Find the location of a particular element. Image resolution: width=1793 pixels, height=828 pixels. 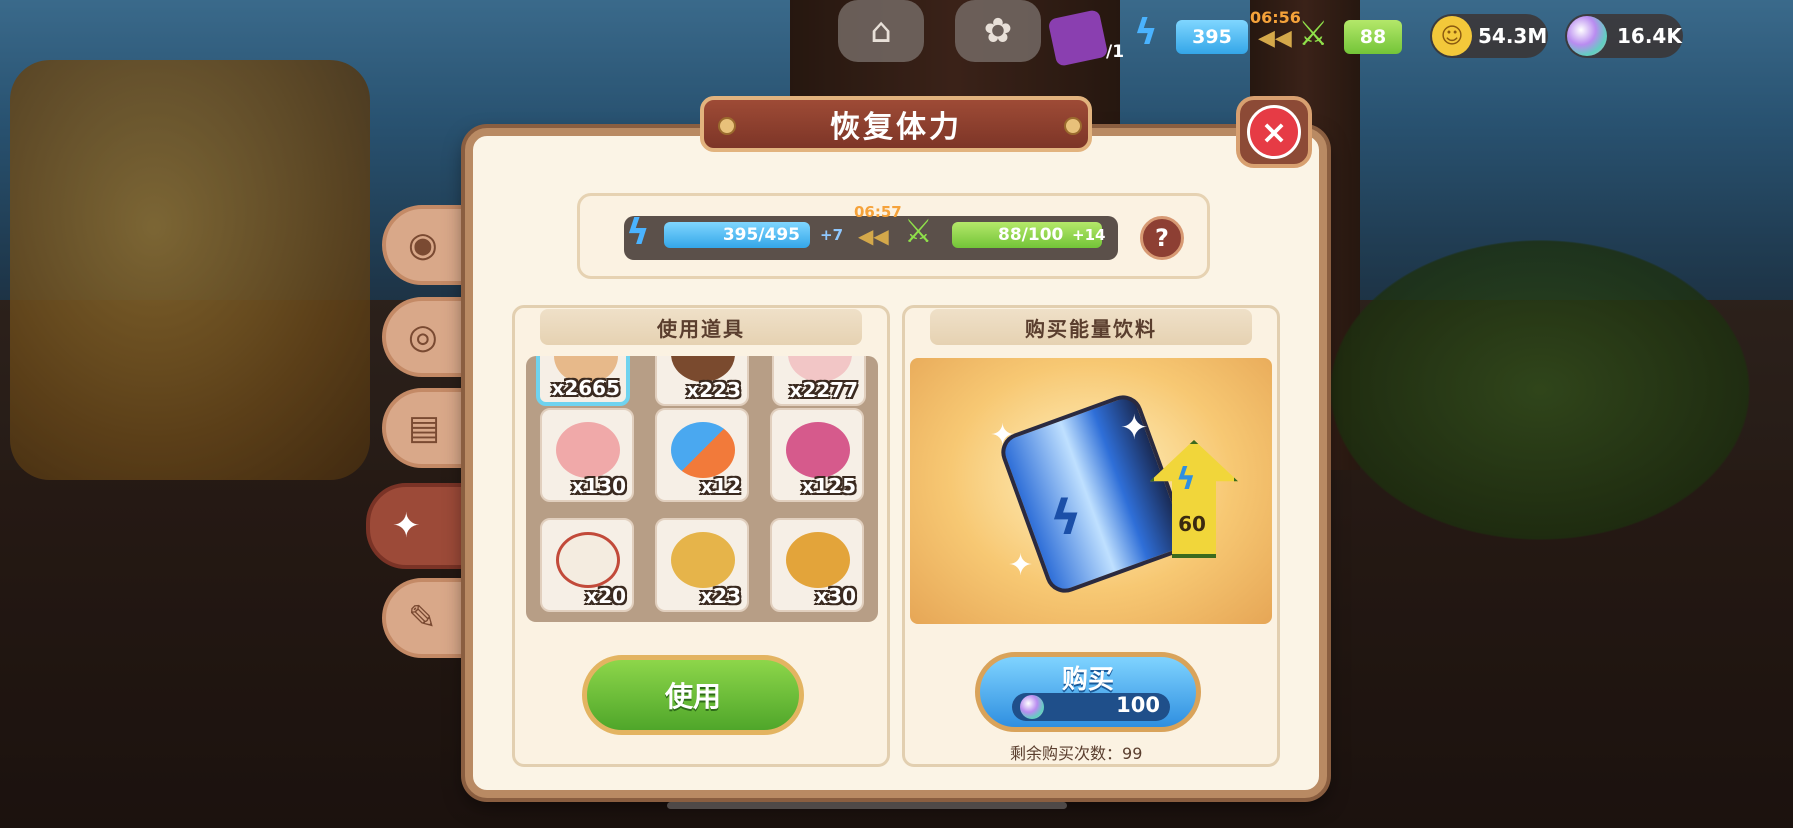

buy-drink-header-text: 购买能量饮料 is located at coordinates (1091, 328).